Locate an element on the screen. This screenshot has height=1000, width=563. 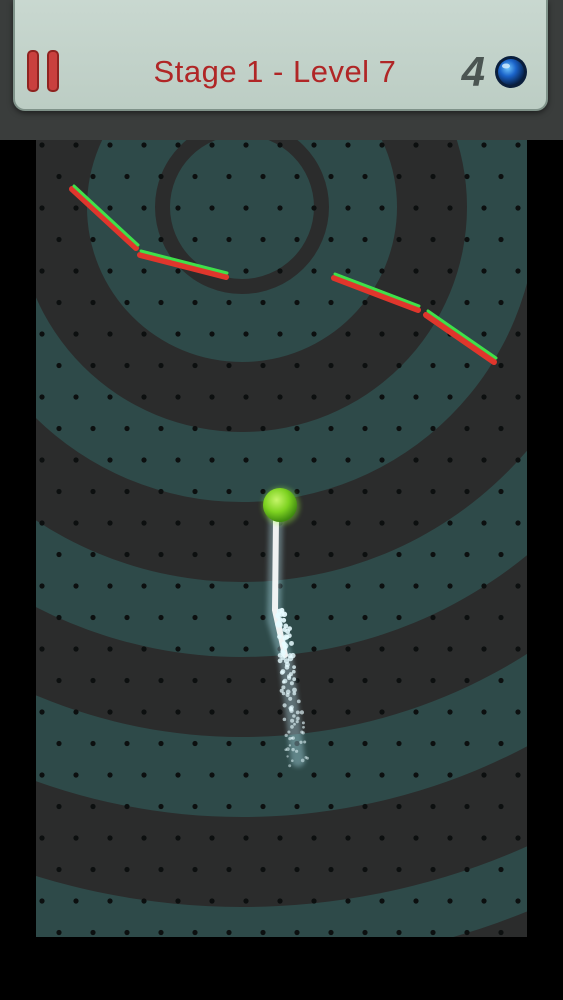
green-ball is located at coordinates (281, 506).